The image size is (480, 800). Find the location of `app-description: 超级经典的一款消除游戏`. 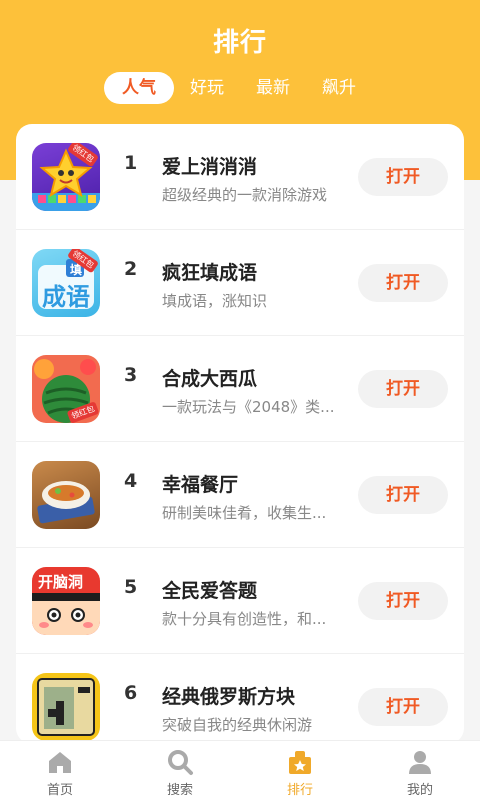

app-description: 超级经典的一款消除游戏 is located at coordinates (245, 195).